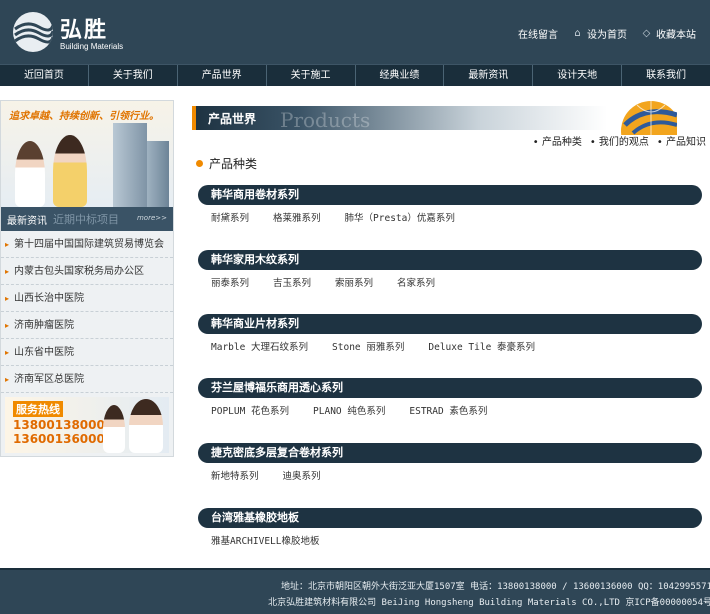 This screenshot has width=710, height=614. Describe the element at coordinates (481, 346) in the screenshot. I see `product-link: Deluxe Tile 泰豪系列` at that location.